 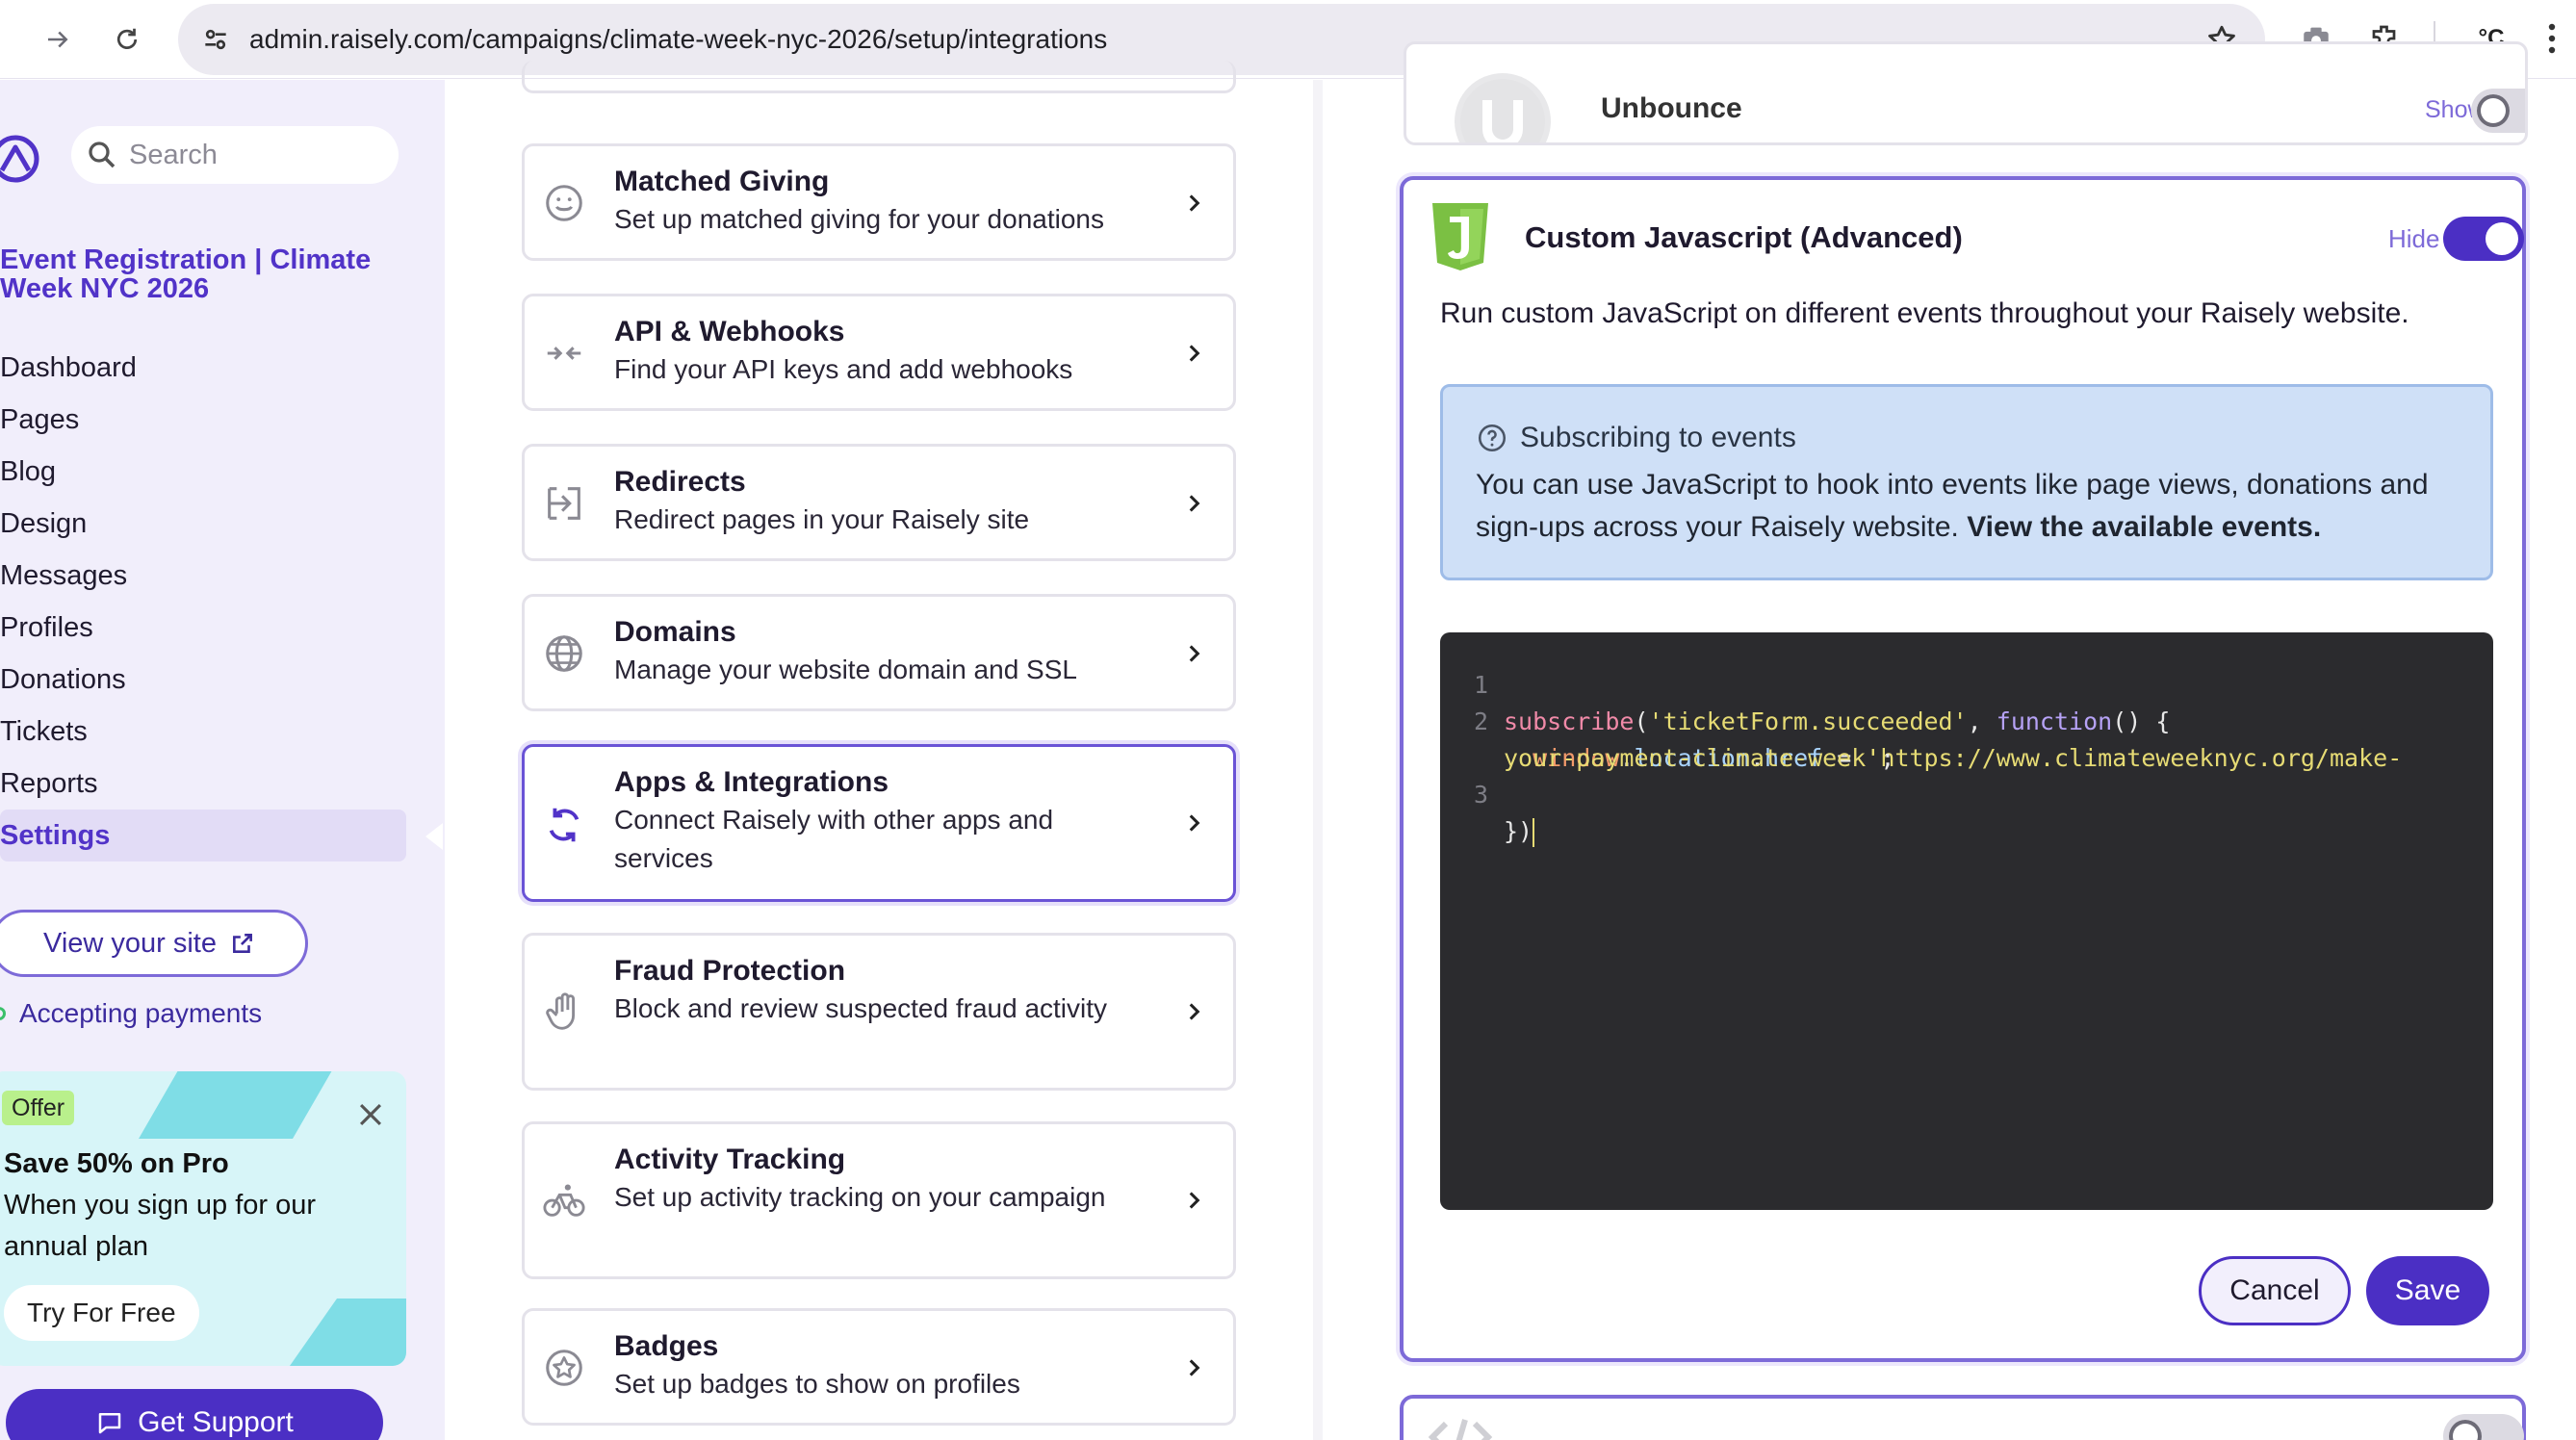 What do you see at coordinates (1658, 437) in the screenshot?
I see `info-title: Subscribing to events` at bounding box center [1658, 437].